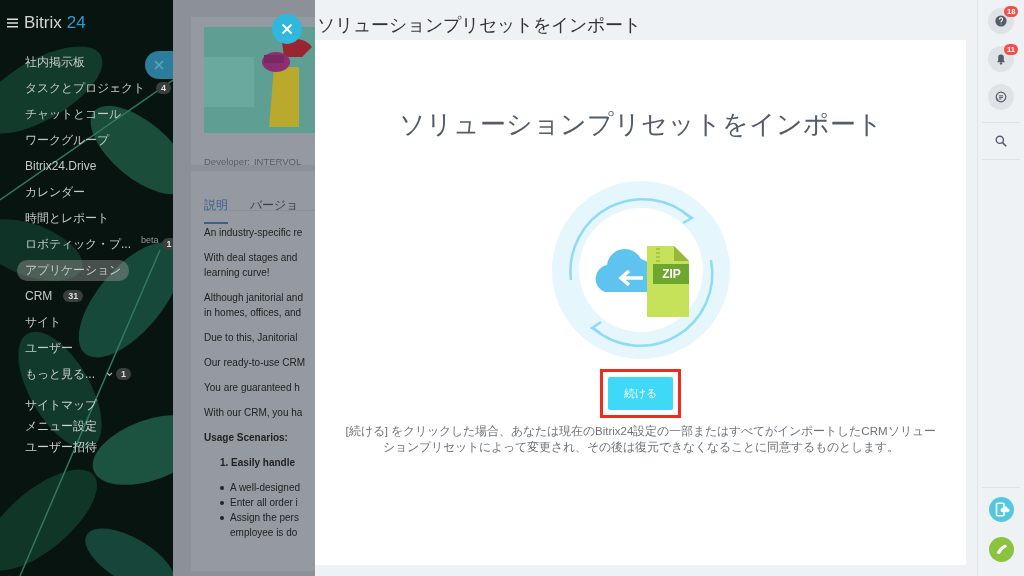 The width and height of the screenshot is (1024, 576). What do you see at coordinates (264, 525) in the screenshot?
I see `bullet-item: Assign the pers employee is do` at bounding box center [264, 525].